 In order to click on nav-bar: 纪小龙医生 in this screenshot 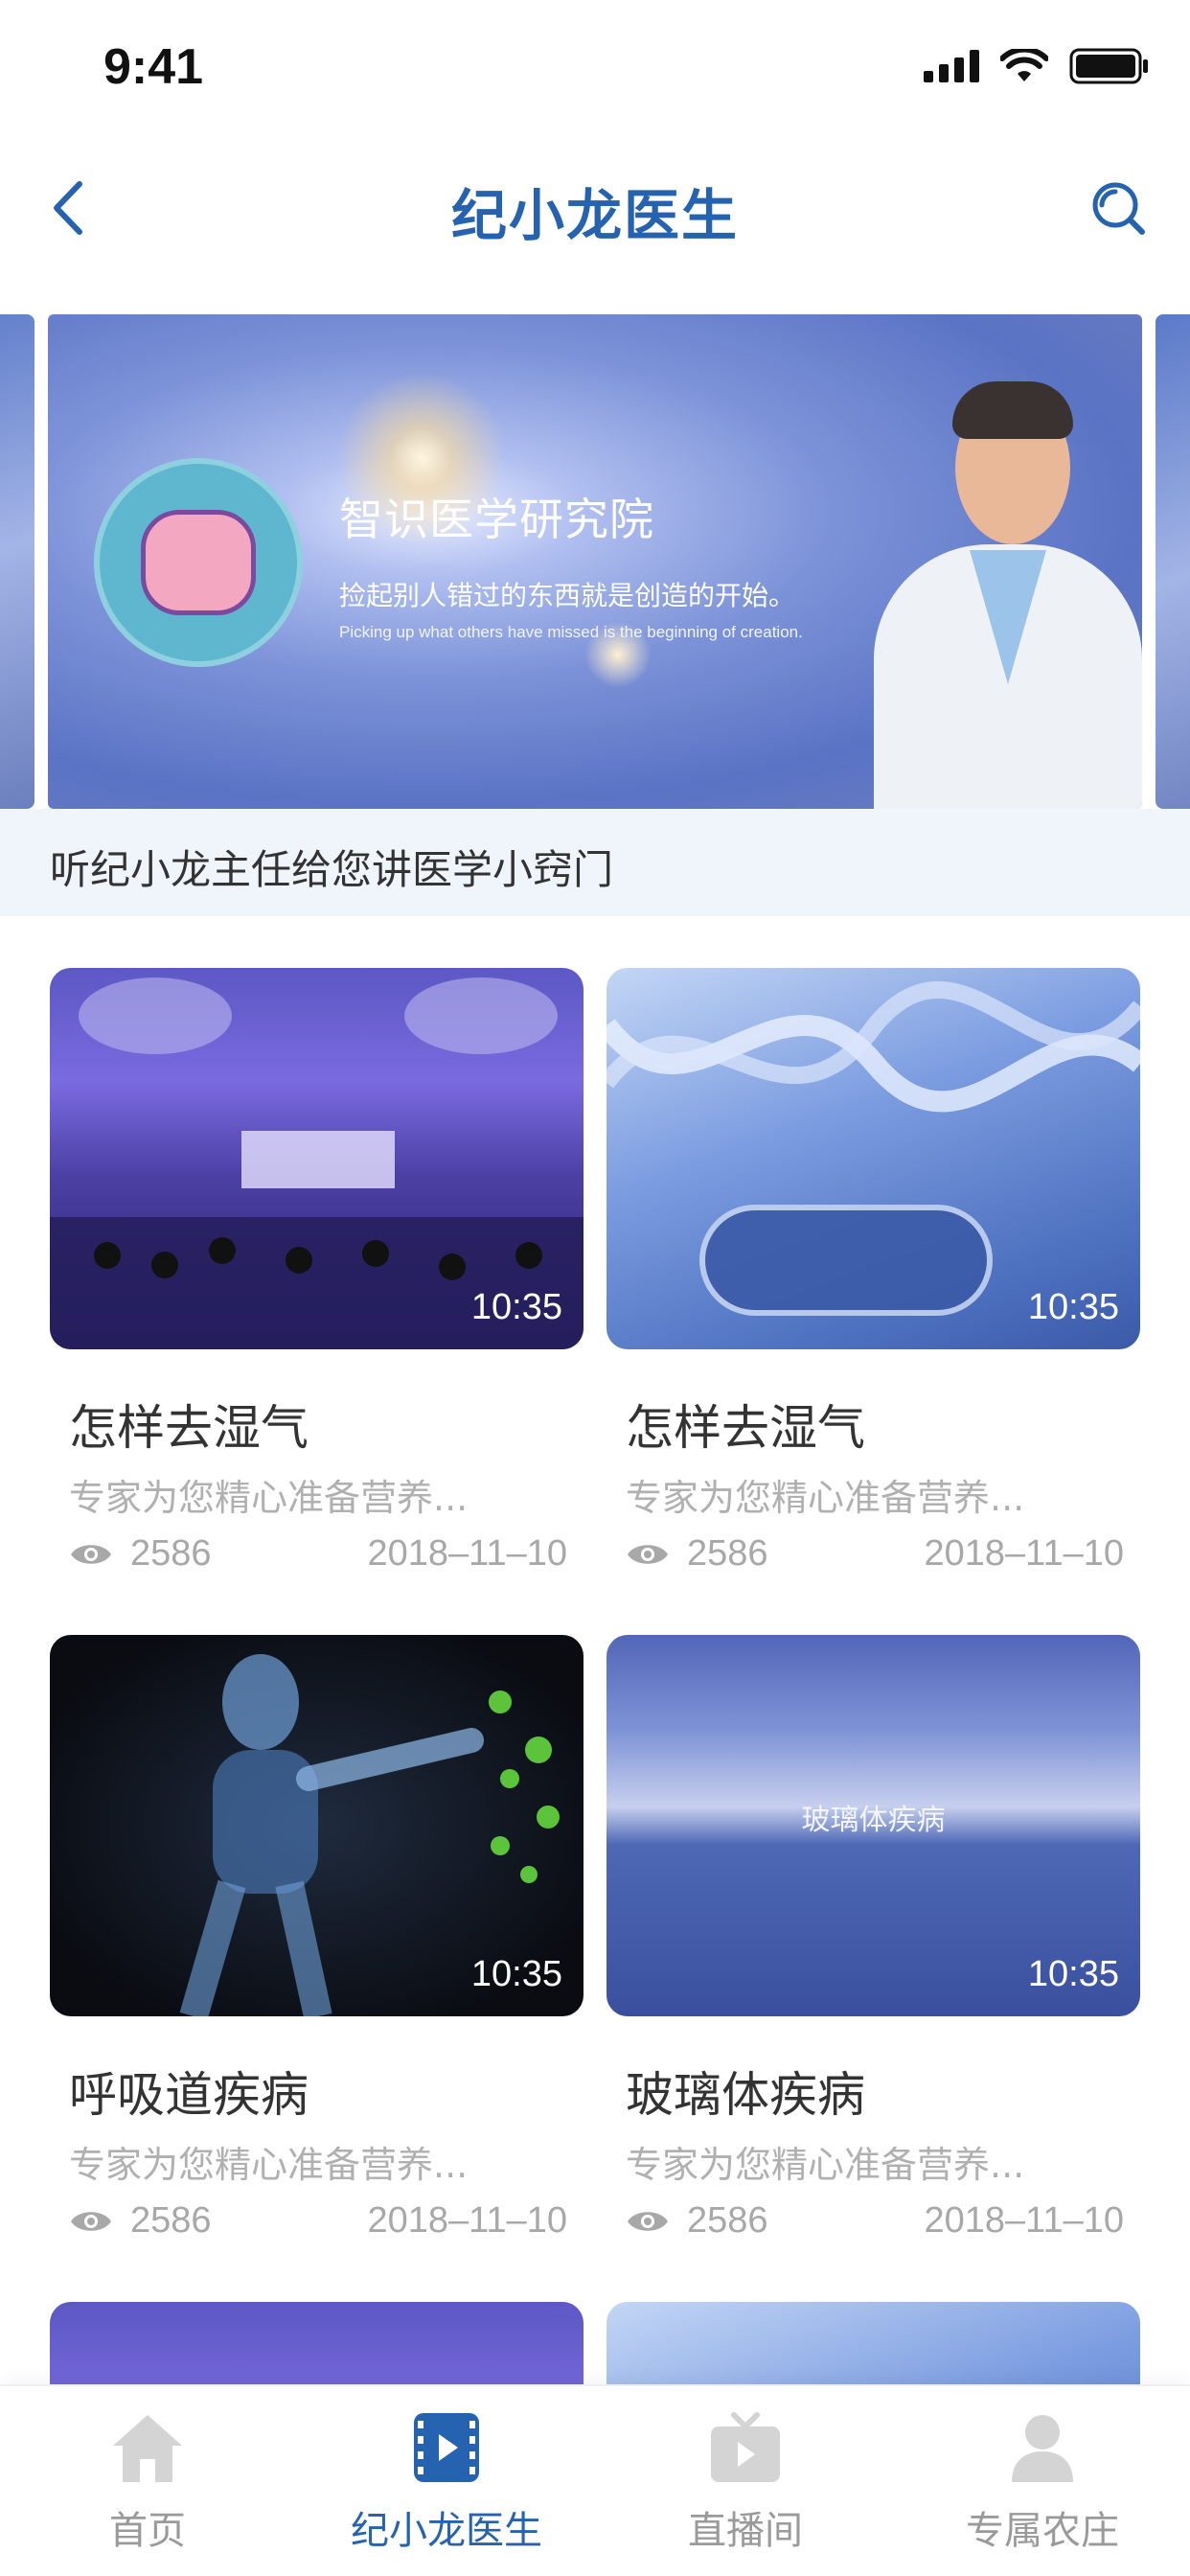, I will do `click(595, 207)`.